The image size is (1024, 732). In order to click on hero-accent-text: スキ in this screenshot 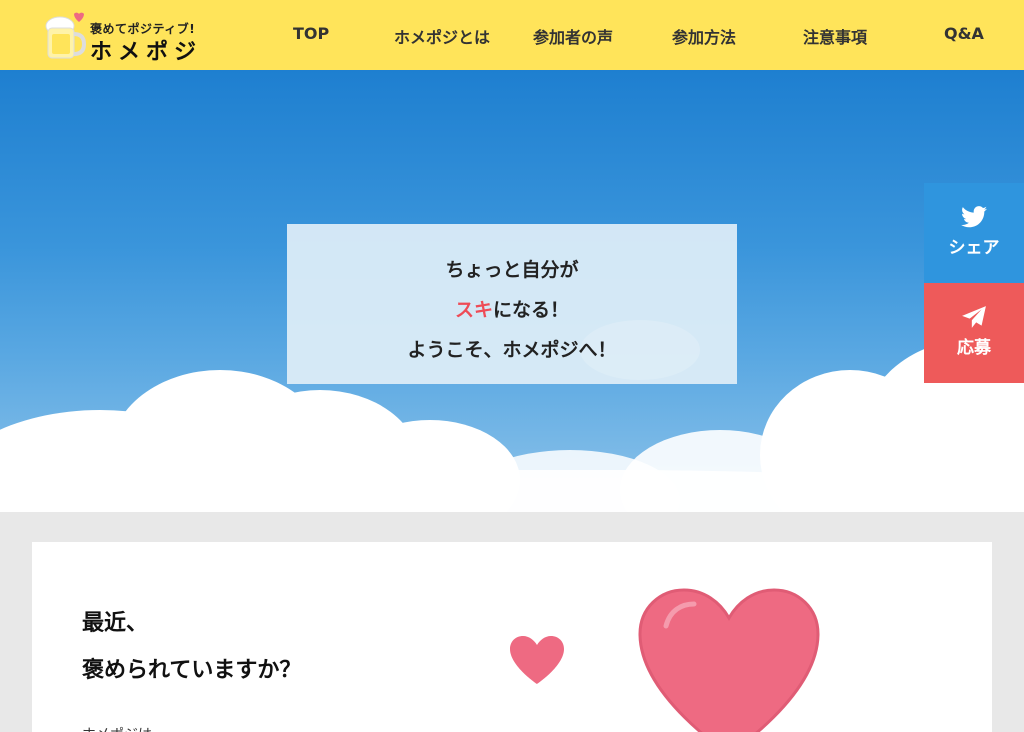, I will do `click(473, 310)`.